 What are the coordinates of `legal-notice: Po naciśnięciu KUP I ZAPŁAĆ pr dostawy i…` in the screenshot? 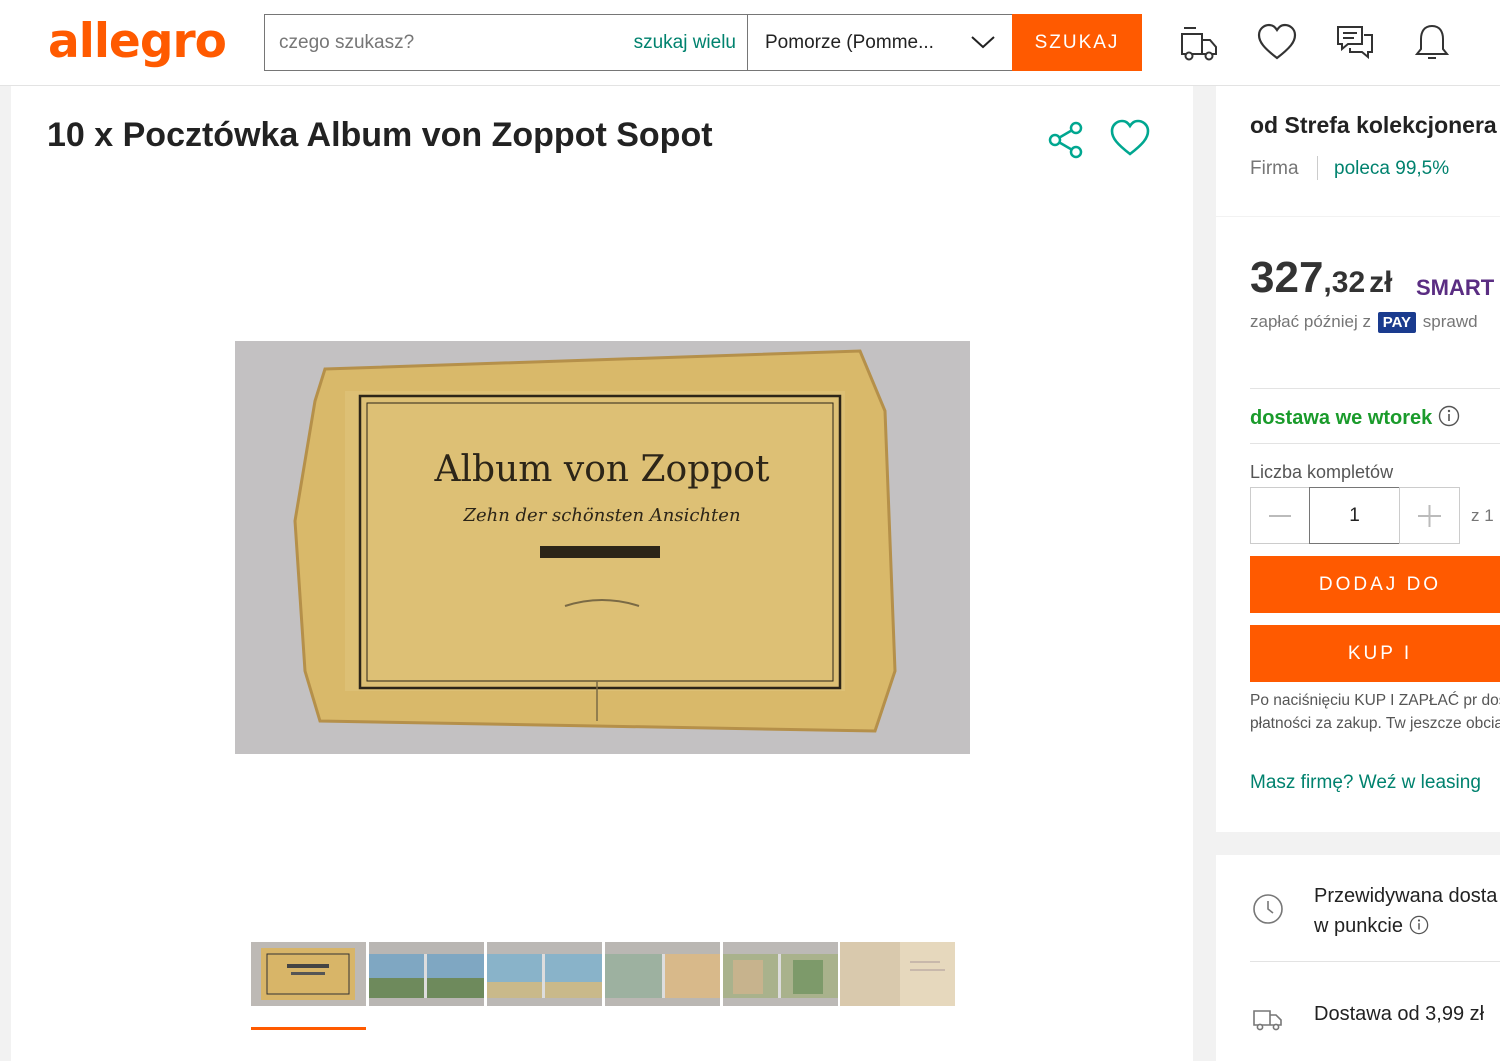 It's located at (1375, 712).